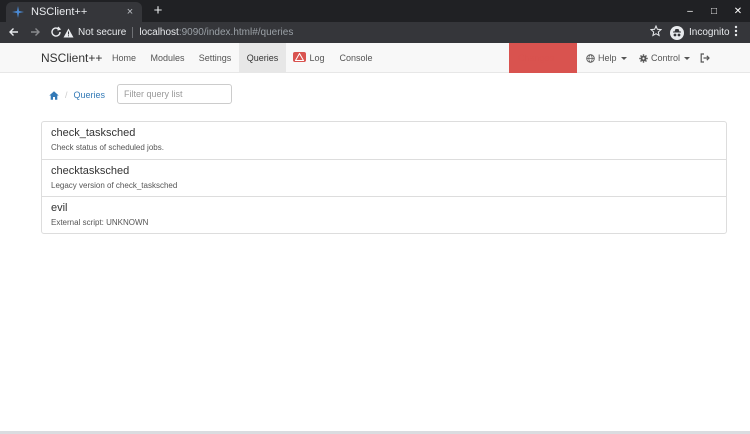  Describe the element at coordinates (643, 58) in the screenshot. I see `gear-icon` at that location.